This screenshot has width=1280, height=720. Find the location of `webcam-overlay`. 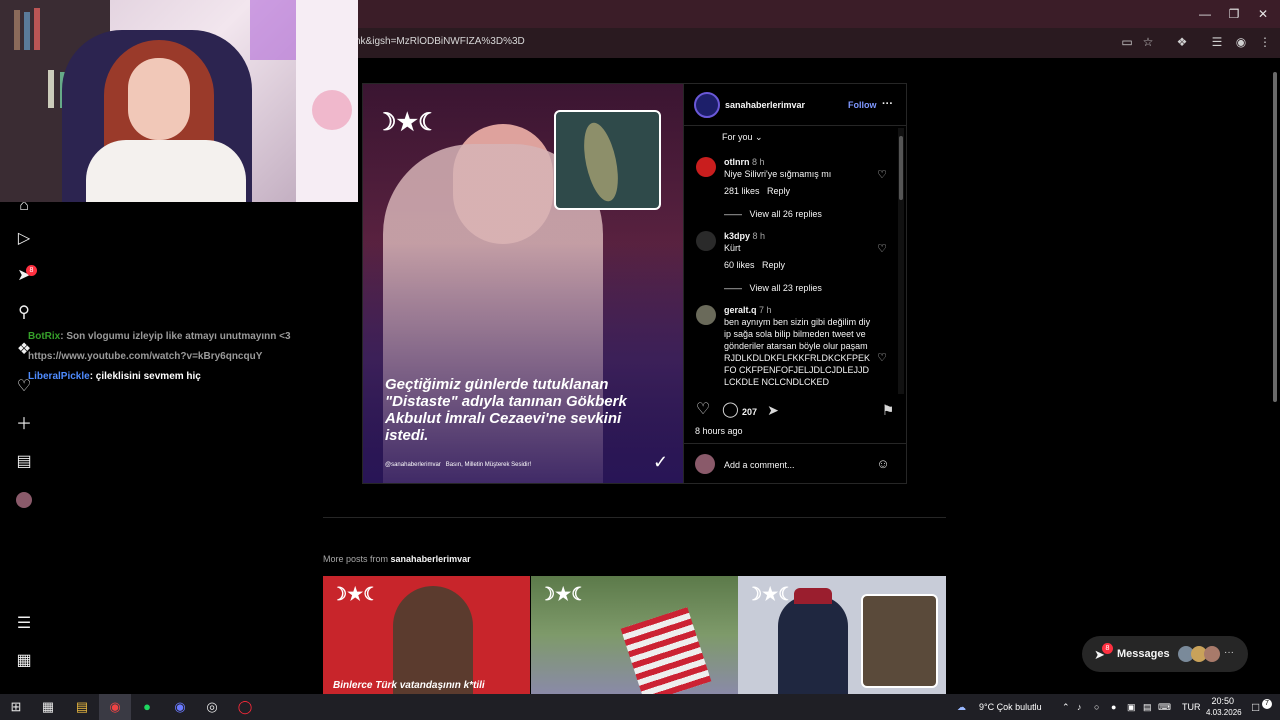

webcam-overlay is located at coordinates (179, 101).